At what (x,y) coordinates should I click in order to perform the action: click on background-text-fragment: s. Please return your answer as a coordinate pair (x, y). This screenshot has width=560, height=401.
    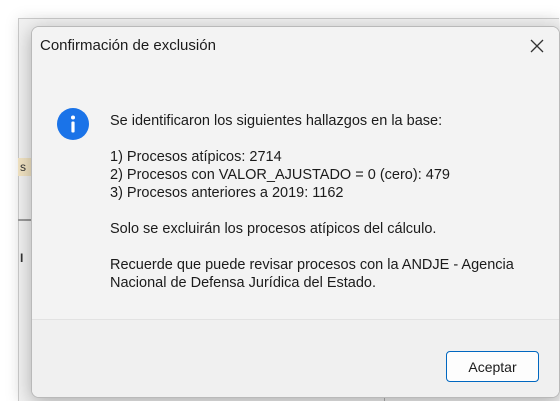
    Looking at the image, I should click on (23, 167).